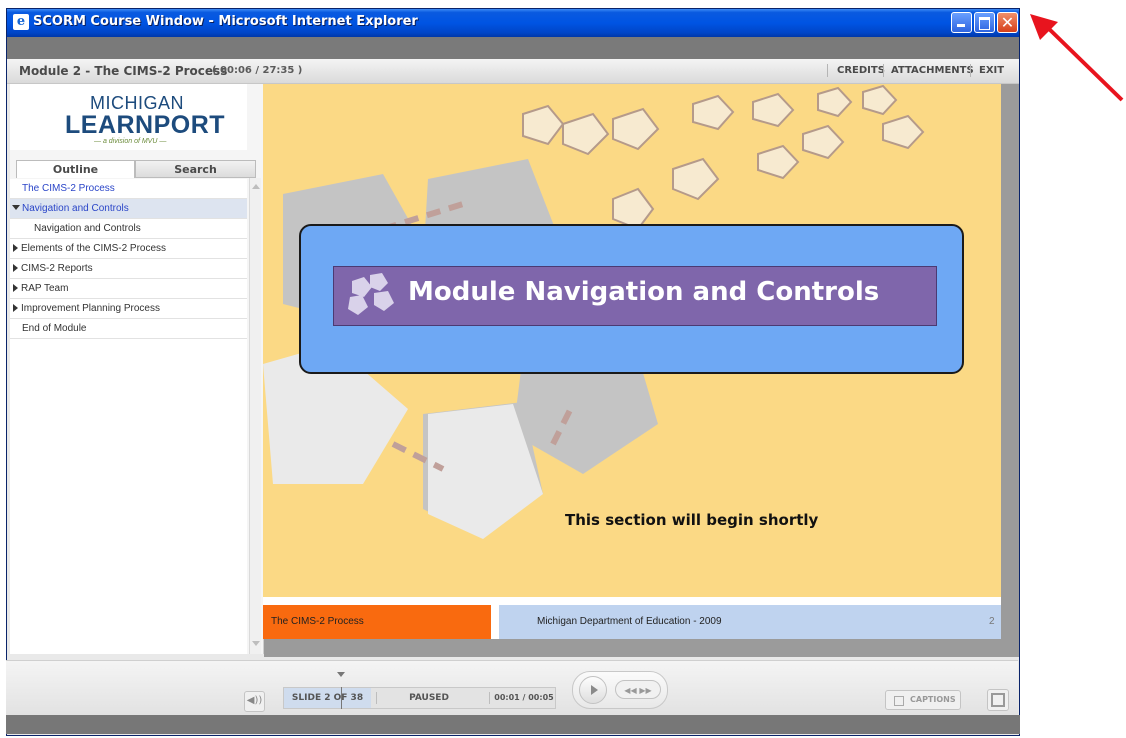 The image size is (1126, 738). Describe the element at coordinates (256, 186) in the screenshot. I see `scroll-up-icon` at that location.